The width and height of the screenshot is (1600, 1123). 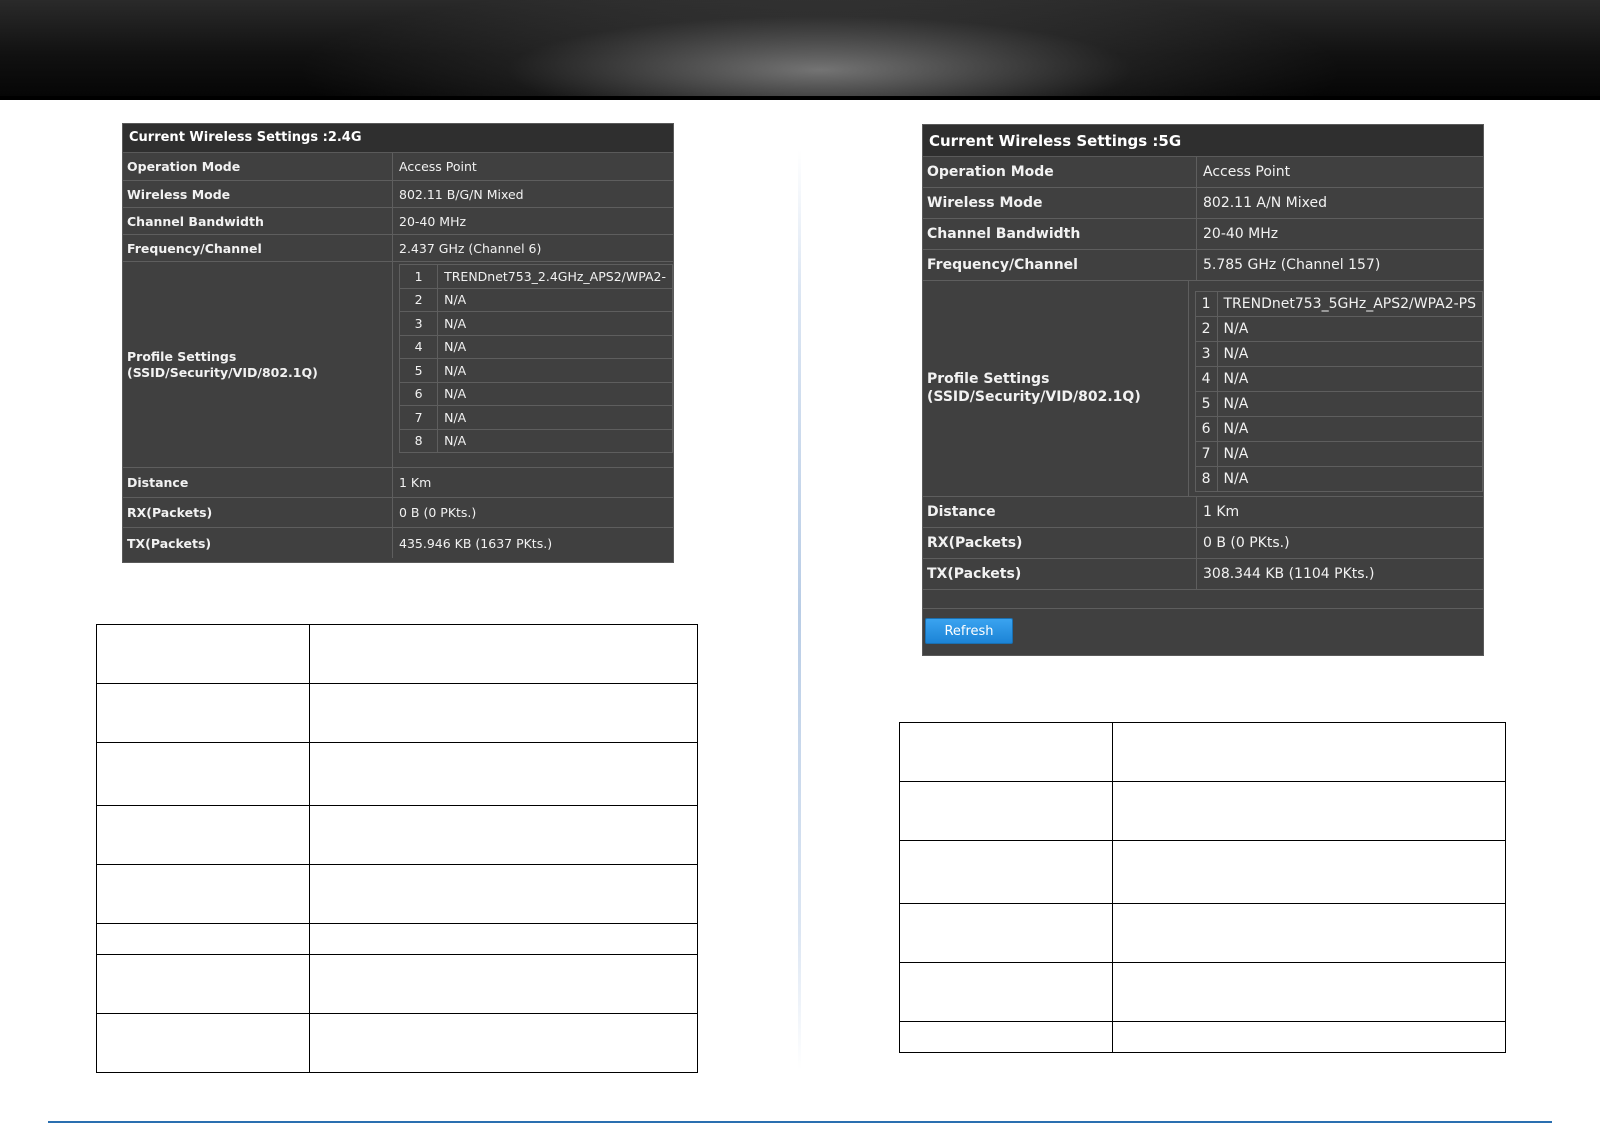 What do you see at coordinates (969, 631) in the screenshot?
I see `refresh-button: Refresh` at bounding box center [969, 631].